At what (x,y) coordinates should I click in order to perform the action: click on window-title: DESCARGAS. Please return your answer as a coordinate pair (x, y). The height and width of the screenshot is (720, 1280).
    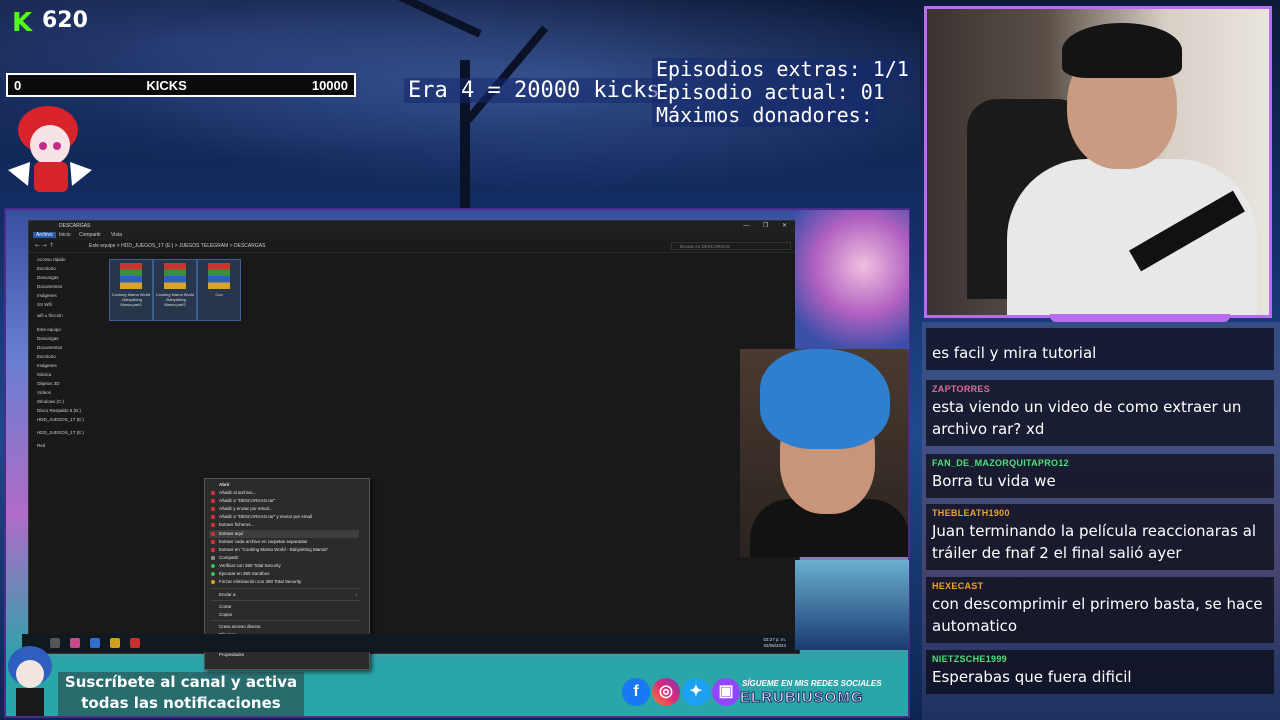
    Looking at the image, I should click on (75, 226).